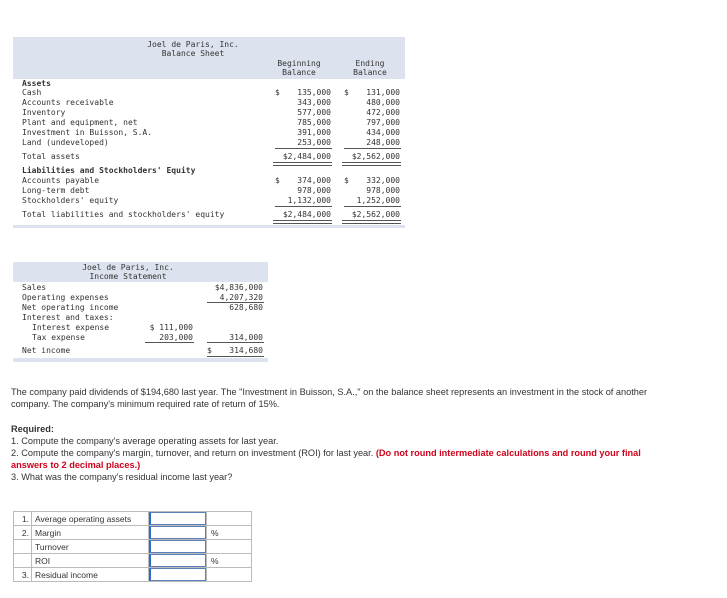 This screenshot has height=598, width=727. I want to click on liabilities-heading: Liabilities and Stockholders' Equity, so click(109, 170).